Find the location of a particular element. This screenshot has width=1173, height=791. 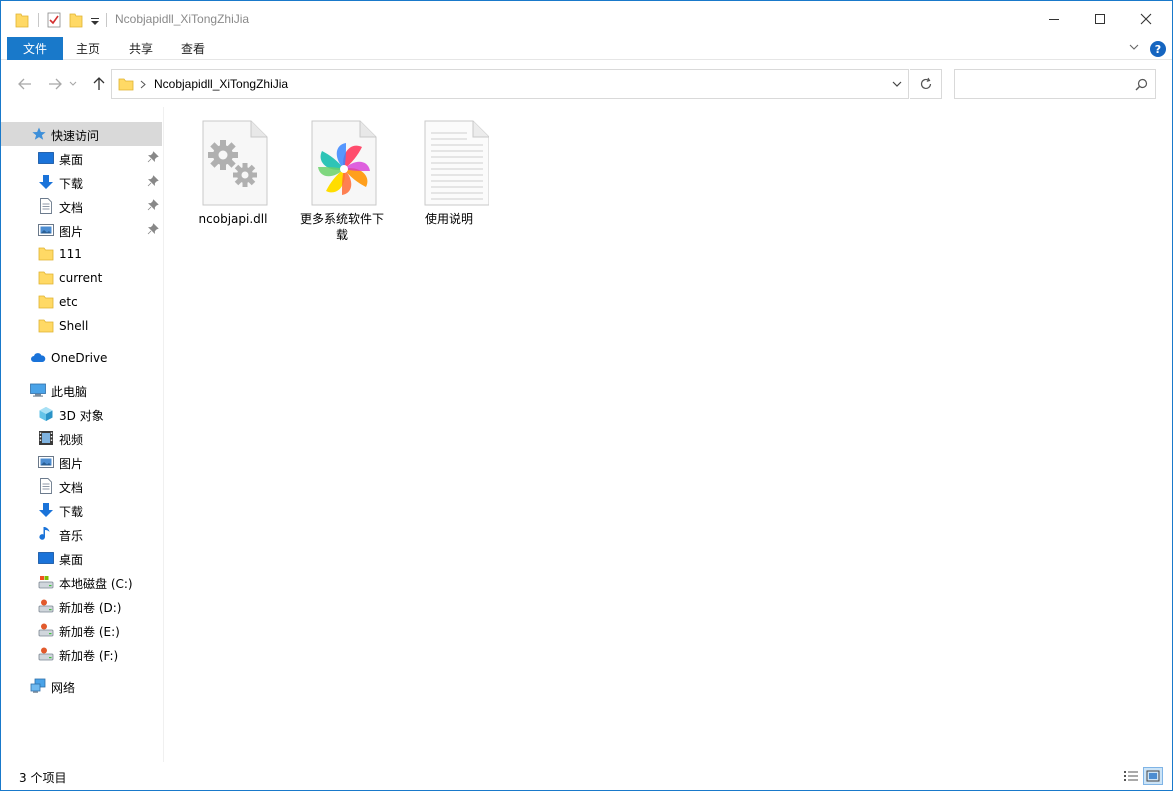

minimize-icon is located at coordinates (1054, 19).